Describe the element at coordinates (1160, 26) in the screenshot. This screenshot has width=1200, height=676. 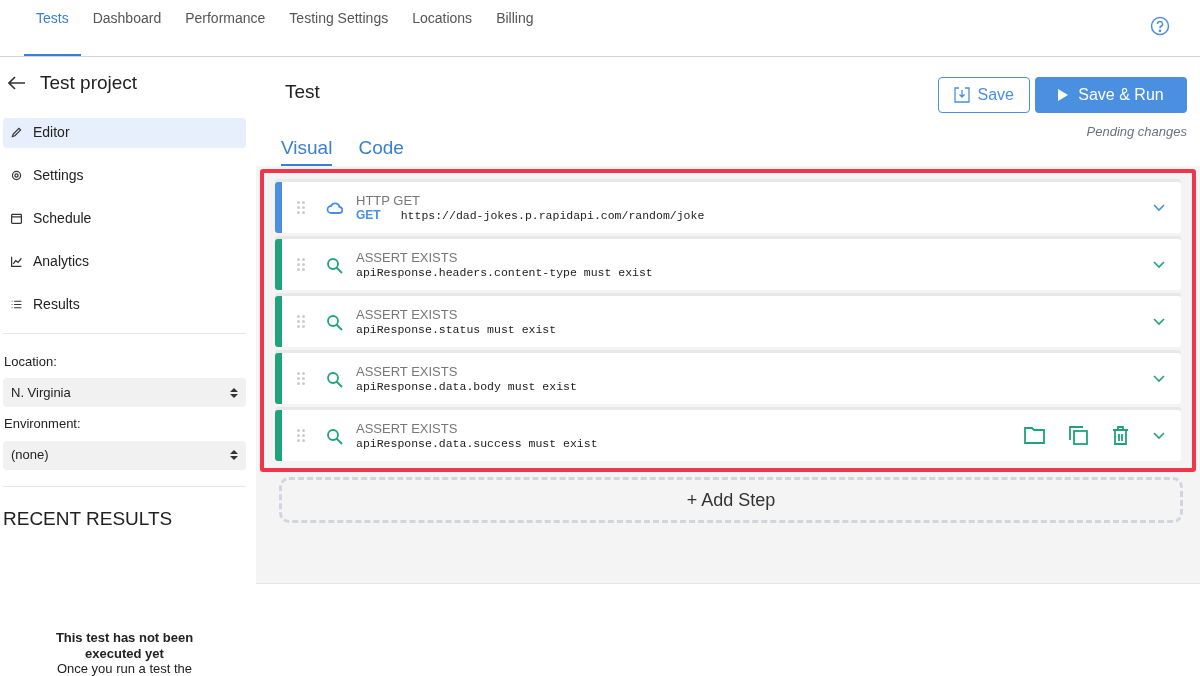
I see `help-icon` at that location.